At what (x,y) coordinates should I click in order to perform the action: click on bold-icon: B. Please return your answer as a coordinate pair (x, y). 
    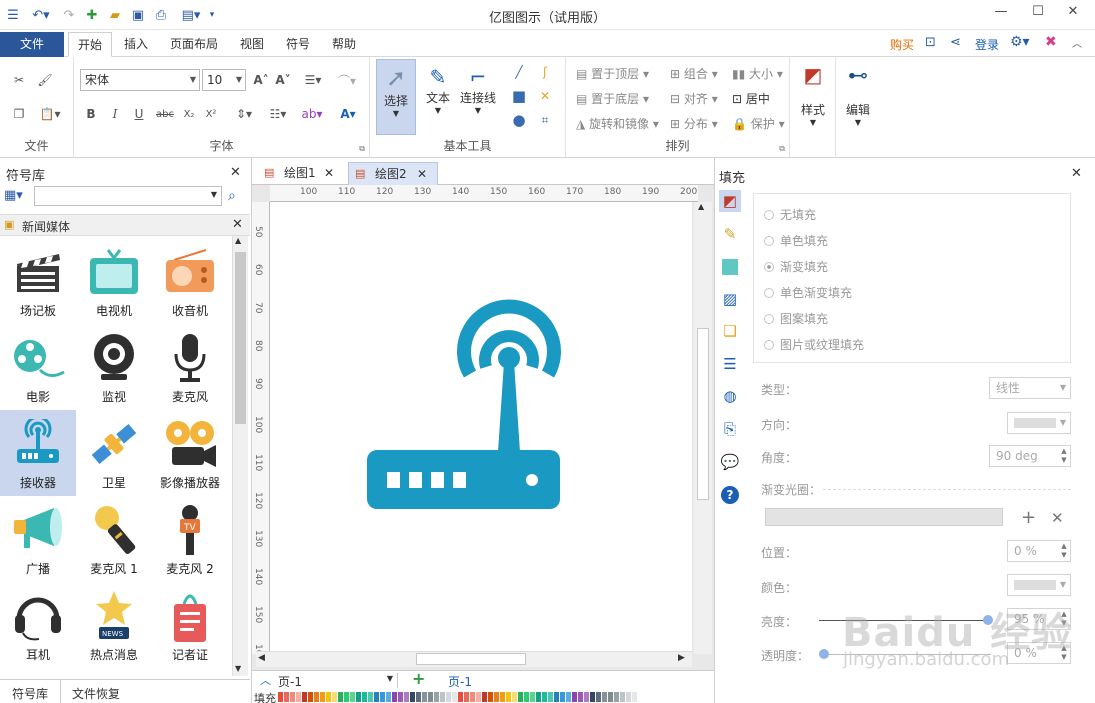
    Looking at the image, I should click on (91, 114).